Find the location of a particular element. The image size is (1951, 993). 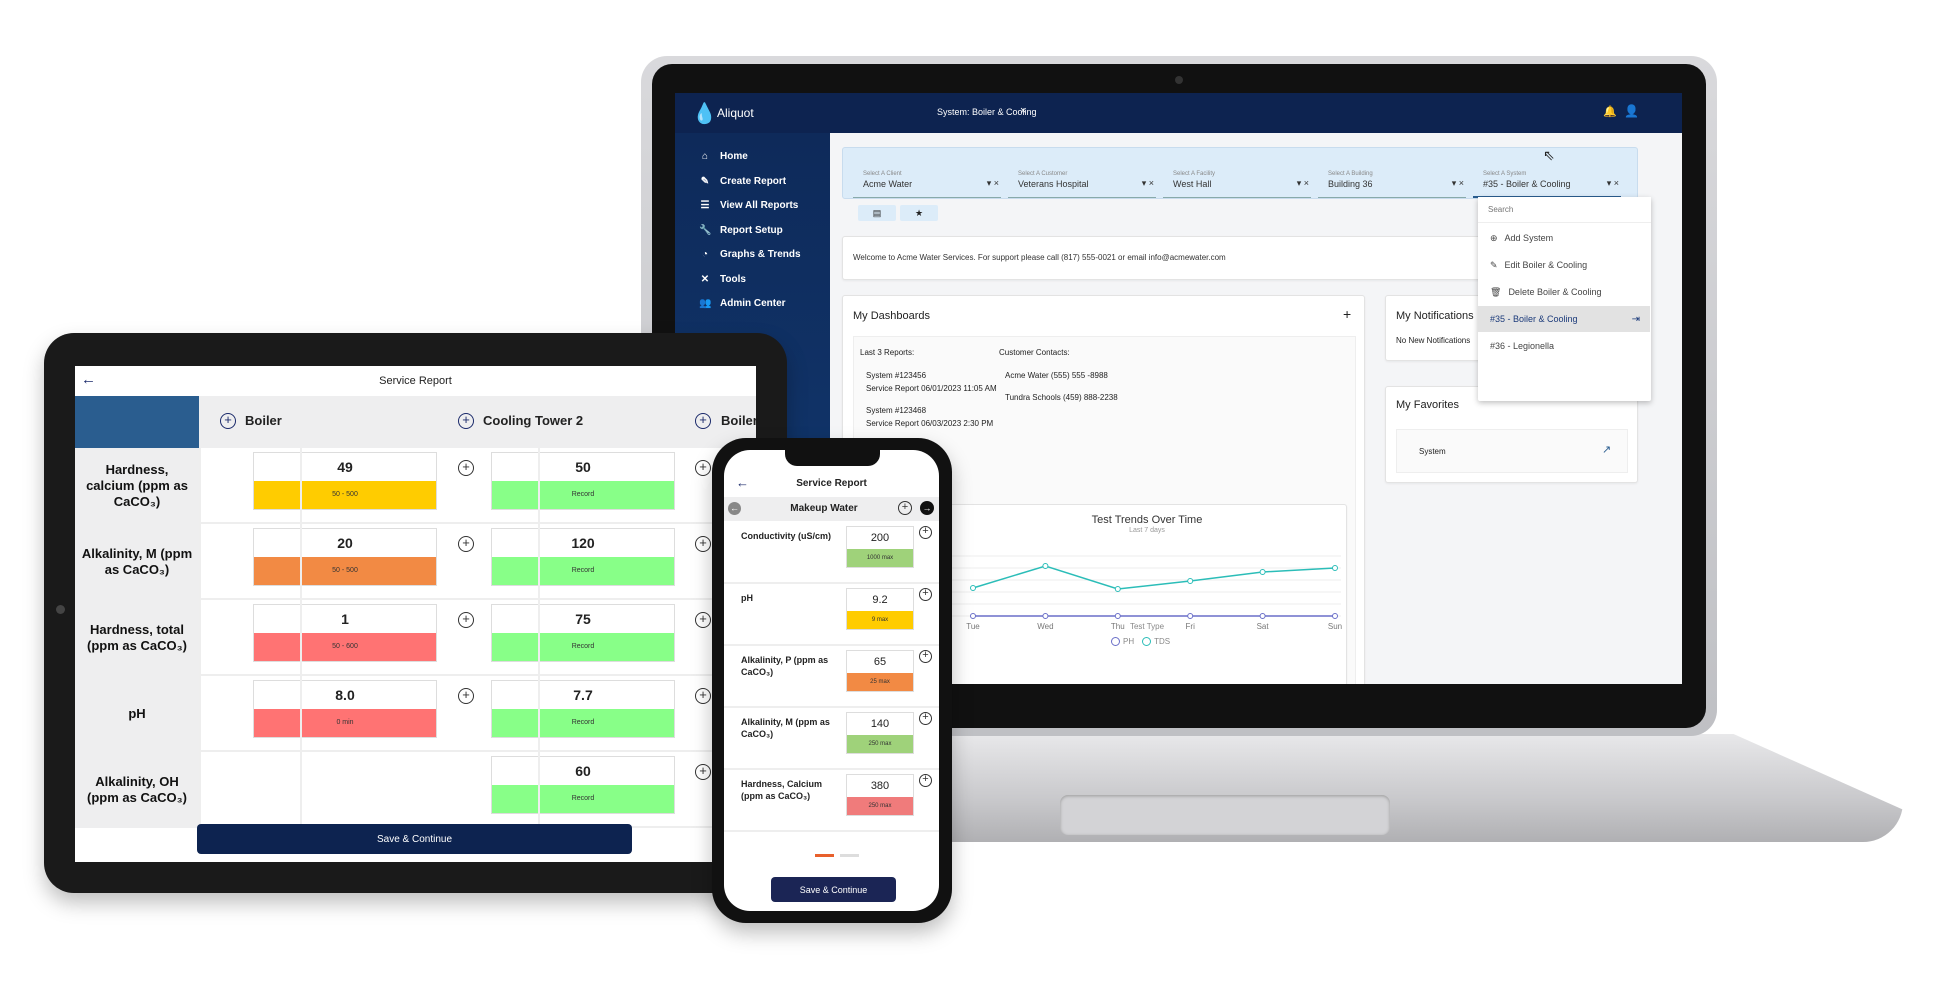

page-indicator is located at coordinates (849, 855).